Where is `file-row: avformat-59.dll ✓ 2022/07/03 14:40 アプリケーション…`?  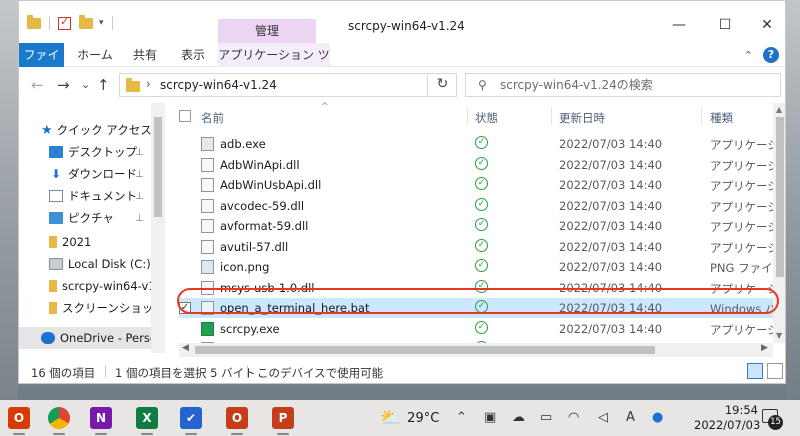 file-row: avformat-59.dll ✓ 2022/07/03 14:40 アプリケーション… is located at coordinates (476, 226).